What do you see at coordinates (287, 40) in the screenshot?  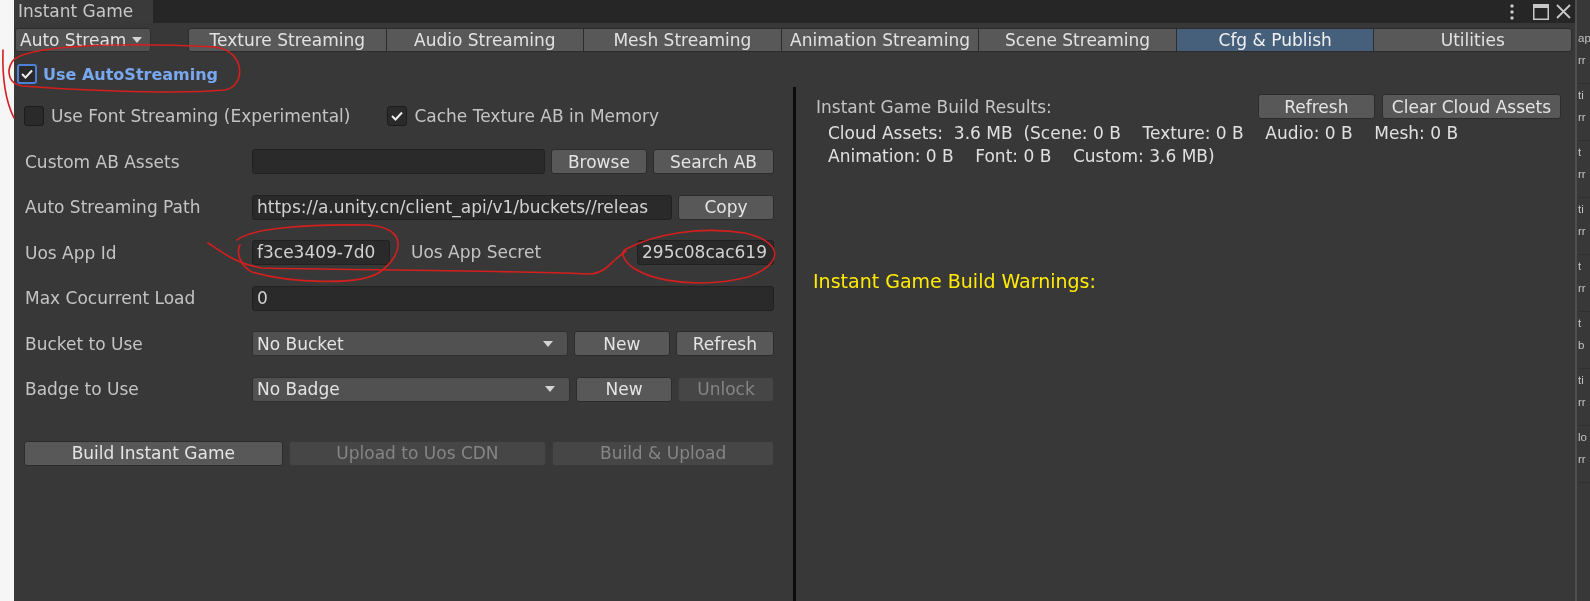 I see `tab: Texture Streaming` at bounding box center [287, 40].